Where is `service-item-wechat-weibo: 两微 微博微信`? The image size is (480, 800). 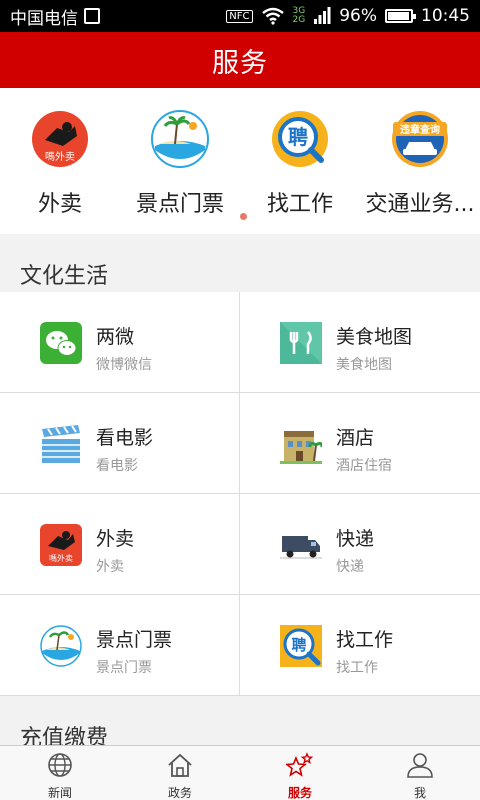 service-item-wechat-weibo: 两微 微博微信 is located at coordinates (120, 342).